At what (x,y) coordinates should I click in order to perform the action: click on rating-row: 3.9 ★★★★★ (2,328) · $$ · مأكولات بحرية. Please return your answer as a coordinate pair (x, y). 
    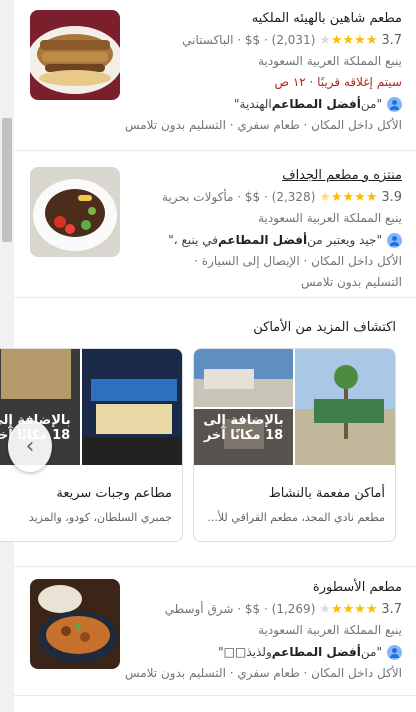
    Looking at the image, I should click on (282, 197).